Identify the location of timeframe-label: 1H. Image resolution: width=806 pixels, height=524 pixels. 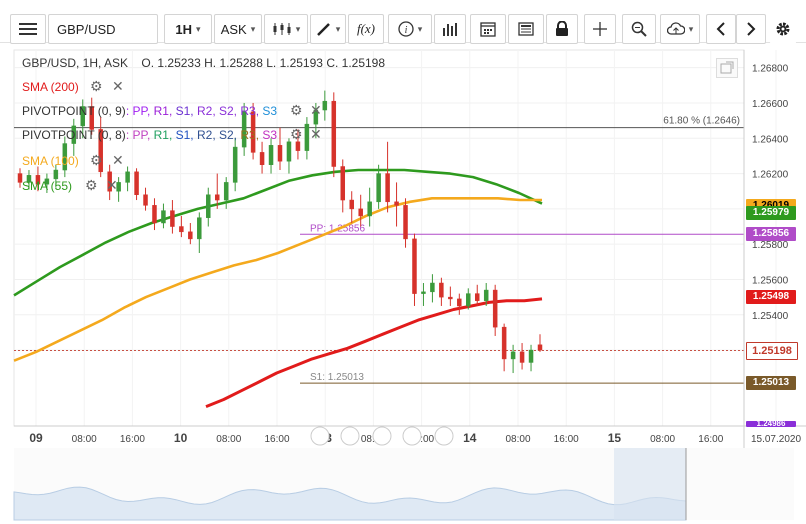
(184, 29).